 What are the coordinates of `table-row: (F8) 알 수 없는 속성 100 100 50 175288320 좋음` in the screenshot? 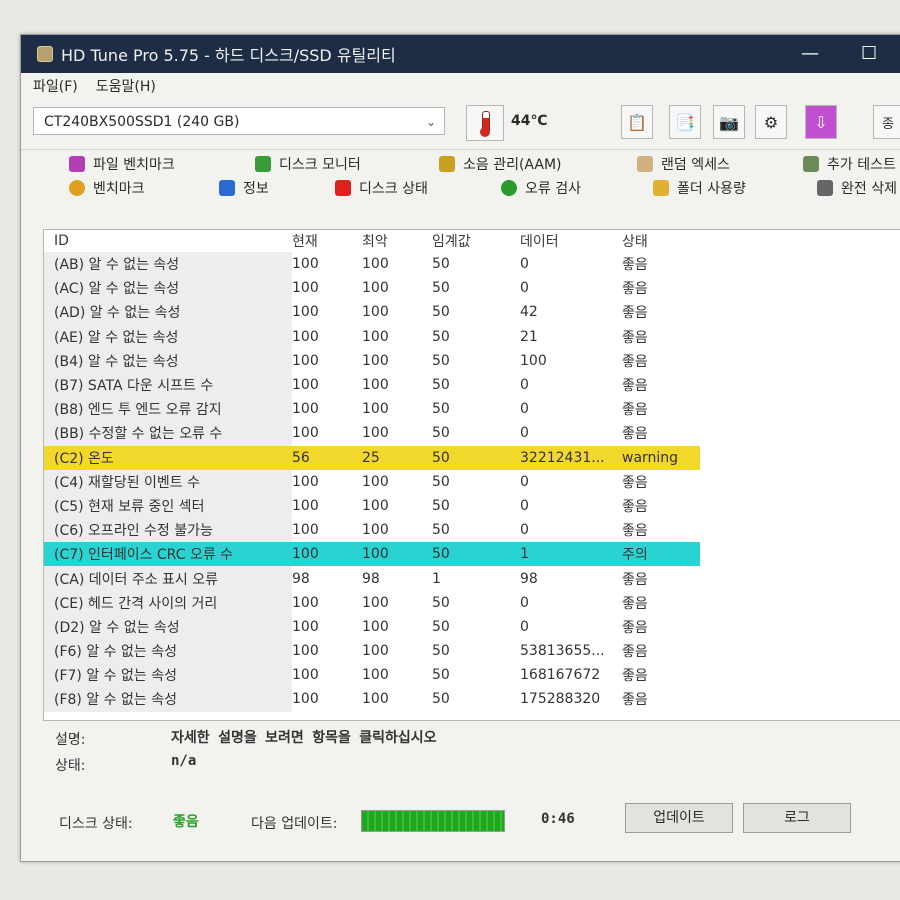 It's located at (372, 699).